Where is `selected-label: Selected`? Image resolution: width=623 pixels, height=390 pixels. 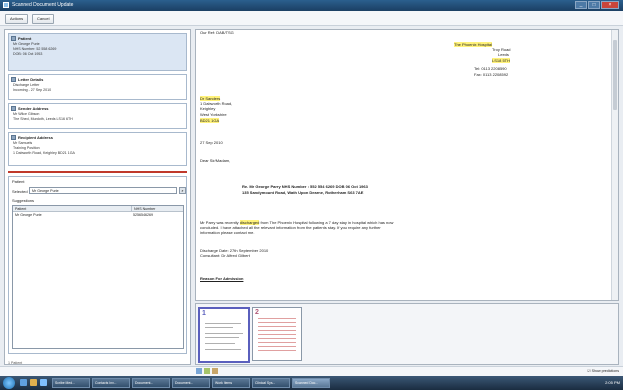
selected-label: Selected is located at coordinates (20, 191).